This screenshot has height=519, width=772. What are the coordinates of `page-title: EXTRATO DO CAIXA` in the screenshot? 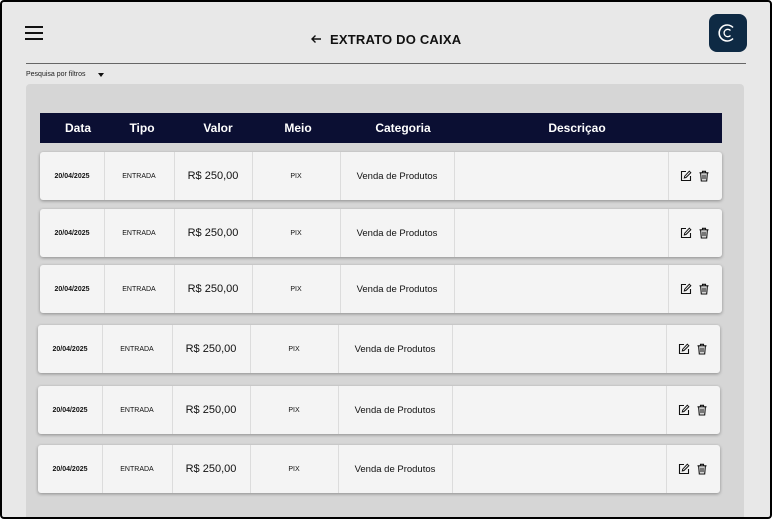 It's located at (396, 39).